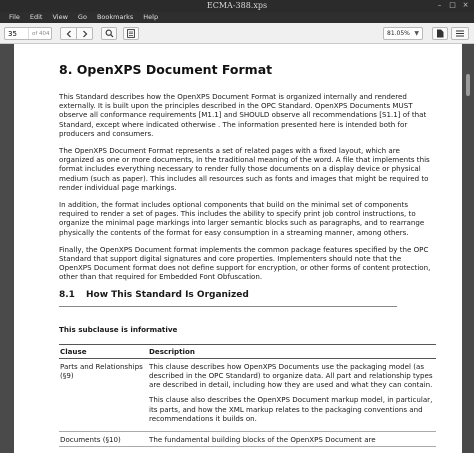 This screenshot has height=453, width=474. What do you see at coordinates (103, 351) in the screenshot?
I see `column-header-clause: Clause` at bounding box center [103, 351].